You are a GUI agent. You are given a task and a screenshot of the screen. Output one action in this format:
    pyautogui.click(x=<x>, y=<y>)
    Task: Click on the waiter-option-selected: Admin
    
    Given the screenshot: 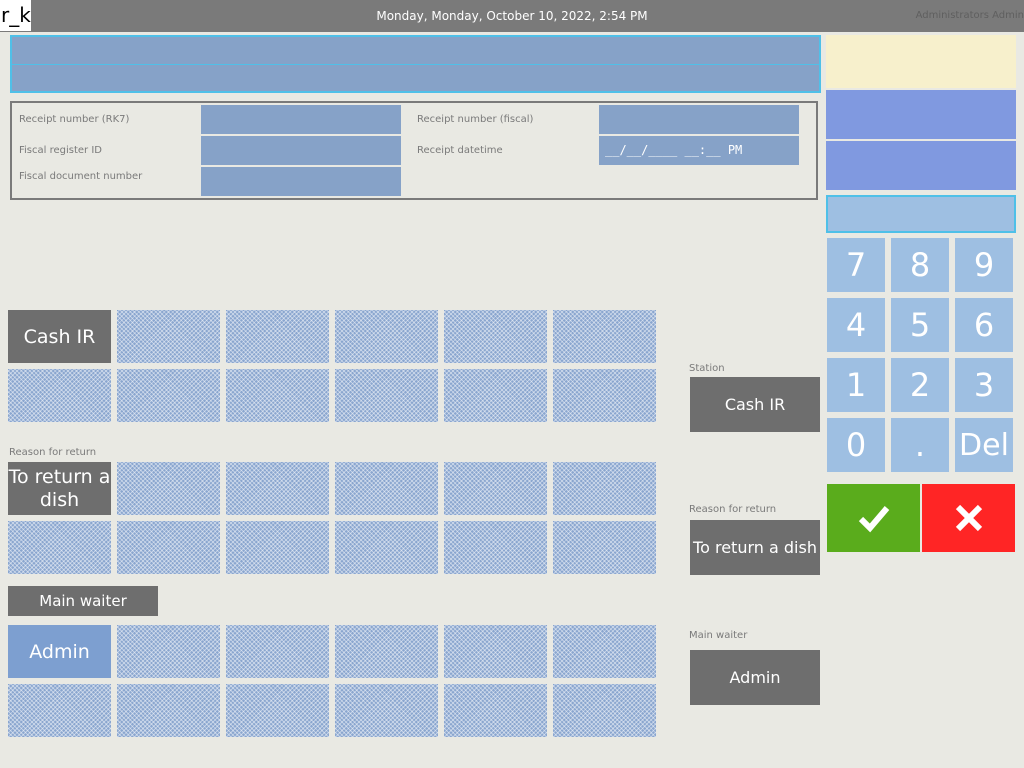 What is the action you would take?
    pyautogui.click(x=59, y=651)
    